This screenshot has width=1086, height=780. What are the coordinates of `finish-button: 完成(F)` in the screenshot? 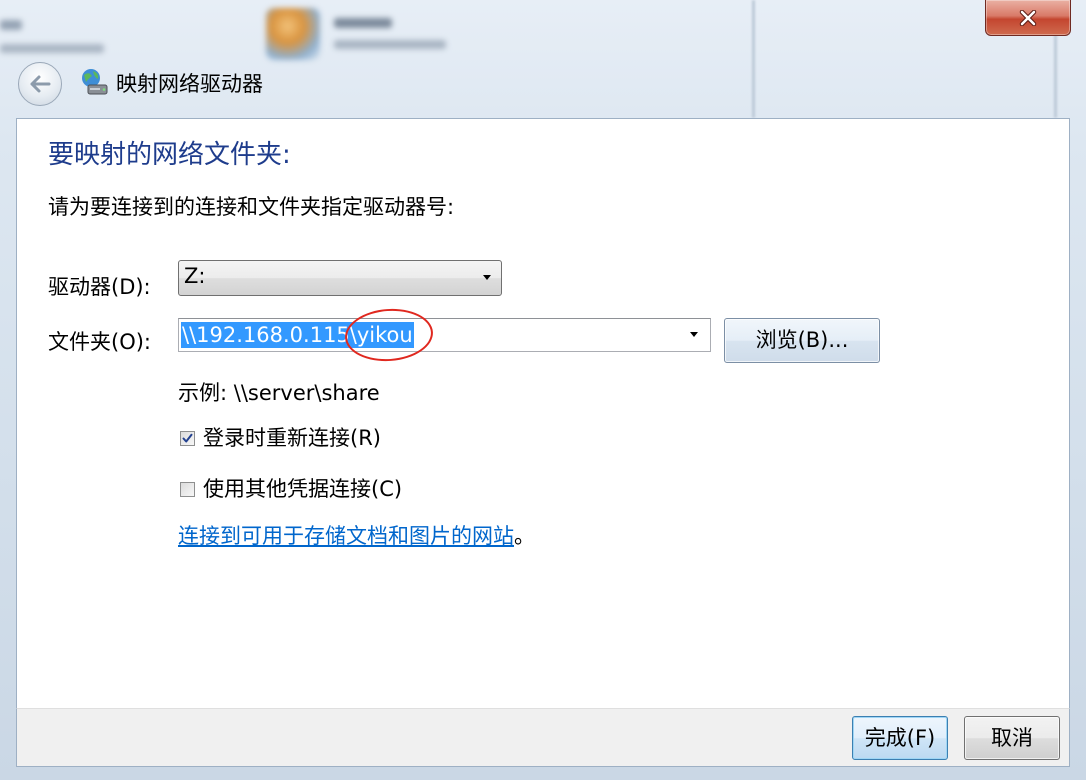 It's located at (900, 738).